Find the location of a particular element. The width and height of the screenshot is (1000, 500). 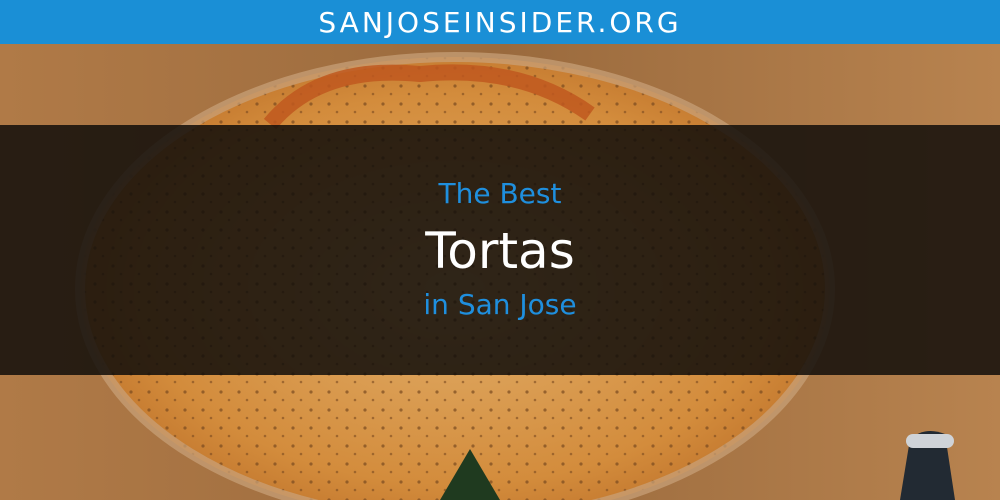

site-header: SANJOSEINSIDER.ORG is located at coordinates (500, 22).